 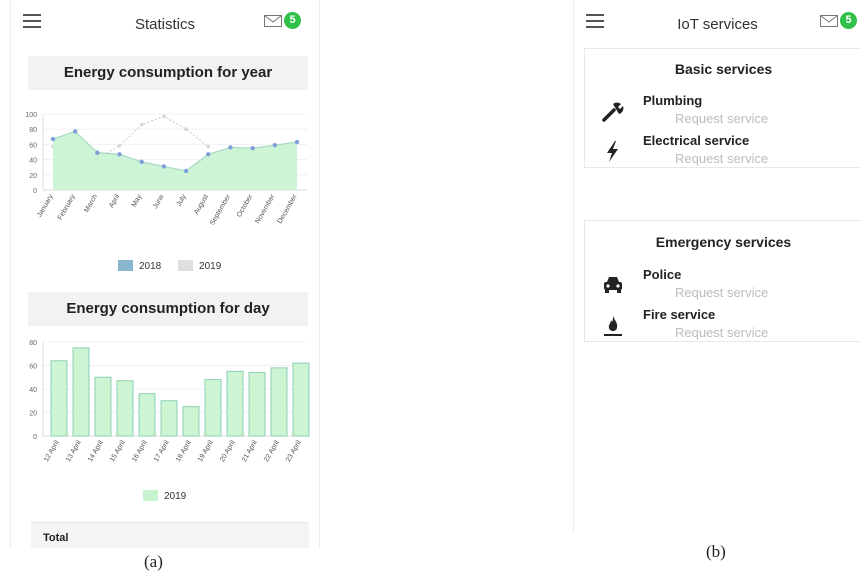 What do you see at coordinates (150, 266) in the screenshot?
I see `legend-label-2018: 2018` at bounding box center [150, 266].